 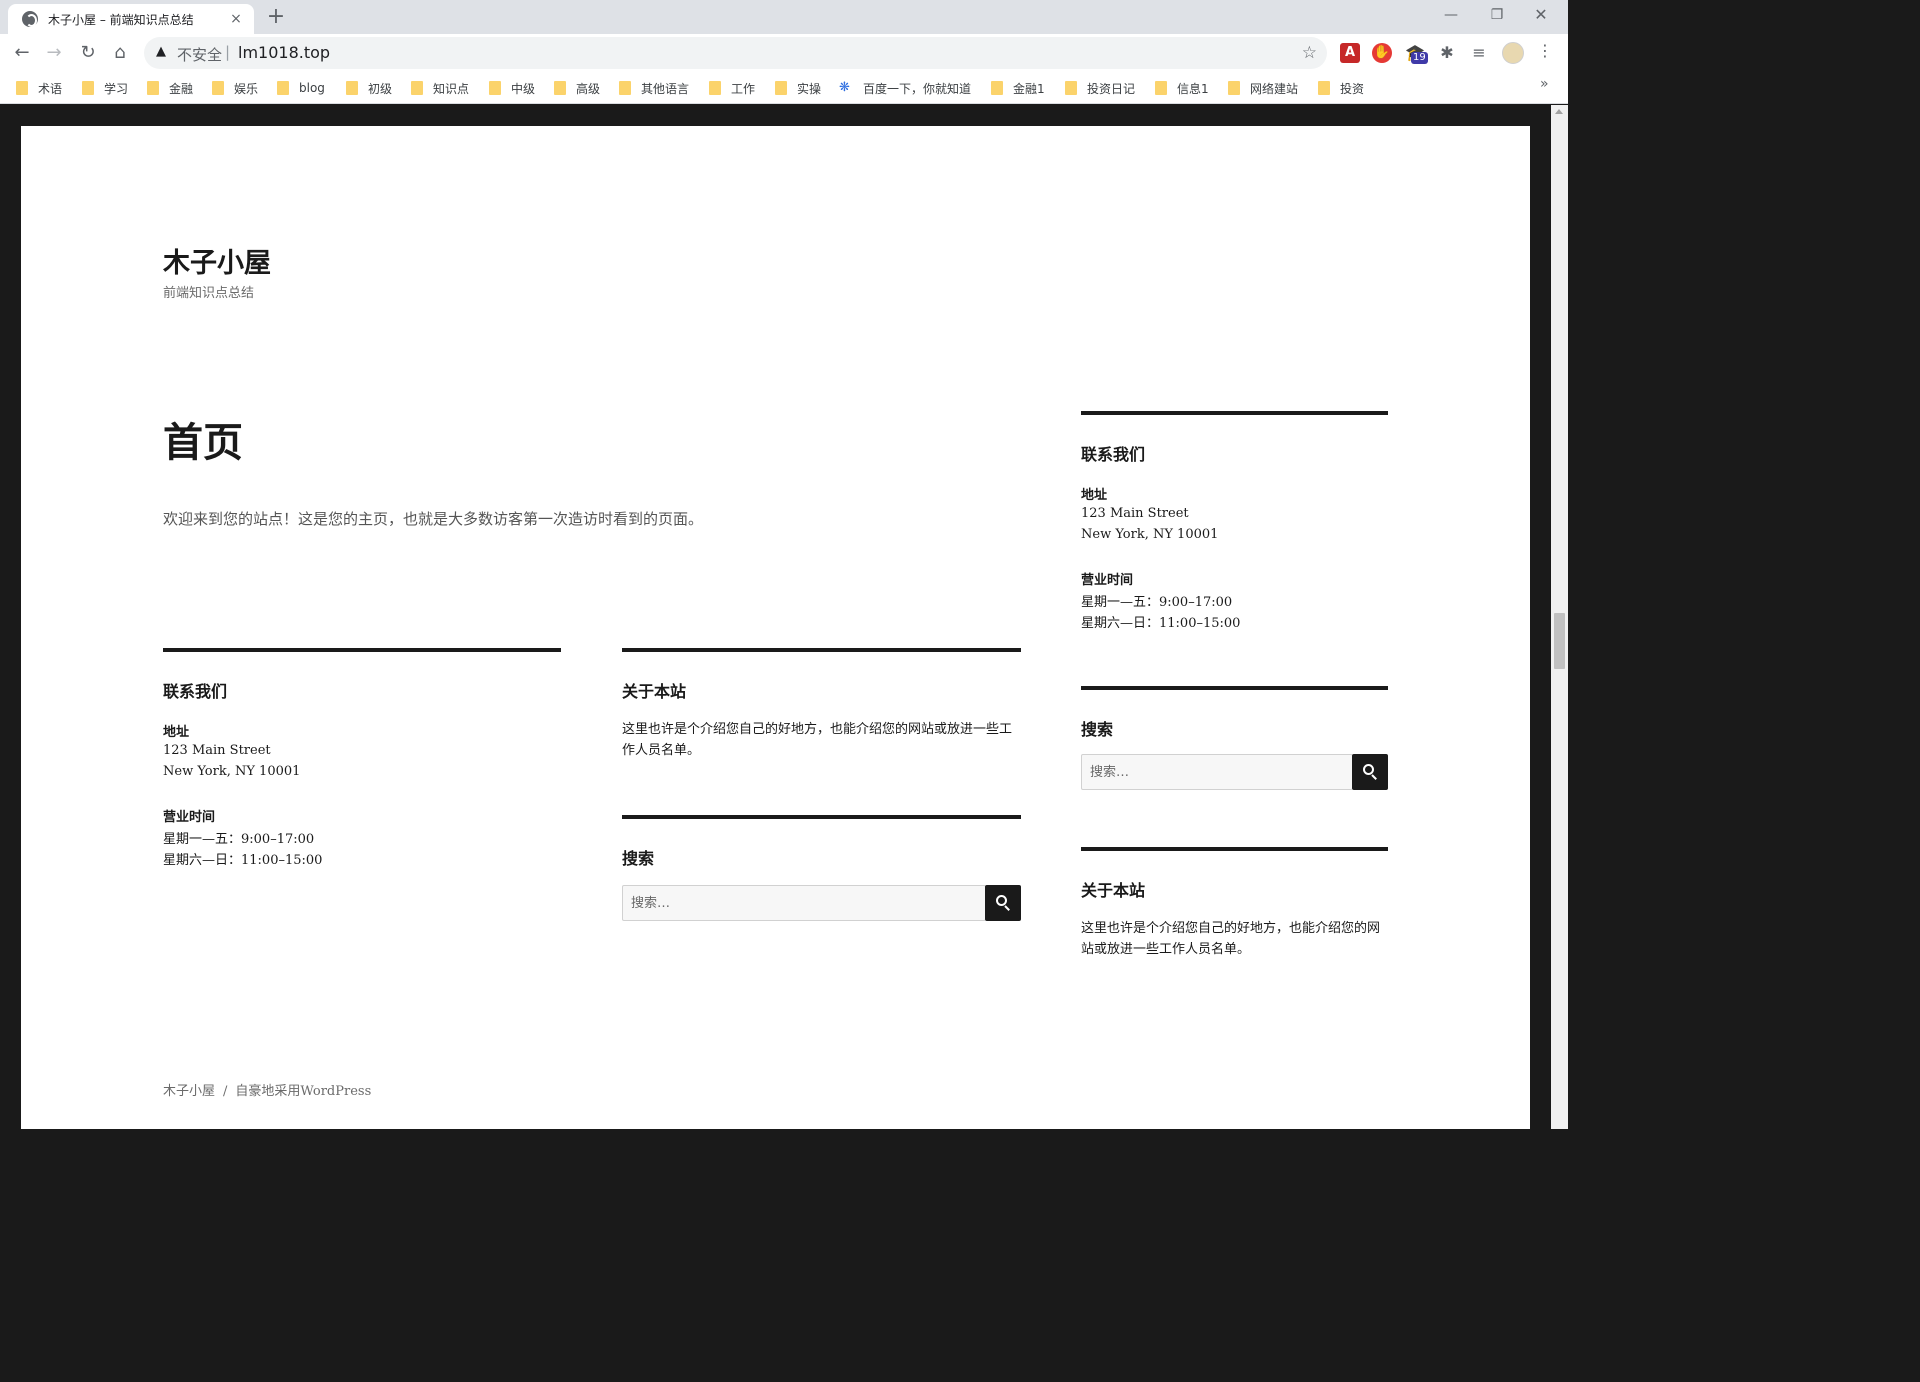 I want to click on bookmark-item: 娱乐, so click(x=235, y=88).